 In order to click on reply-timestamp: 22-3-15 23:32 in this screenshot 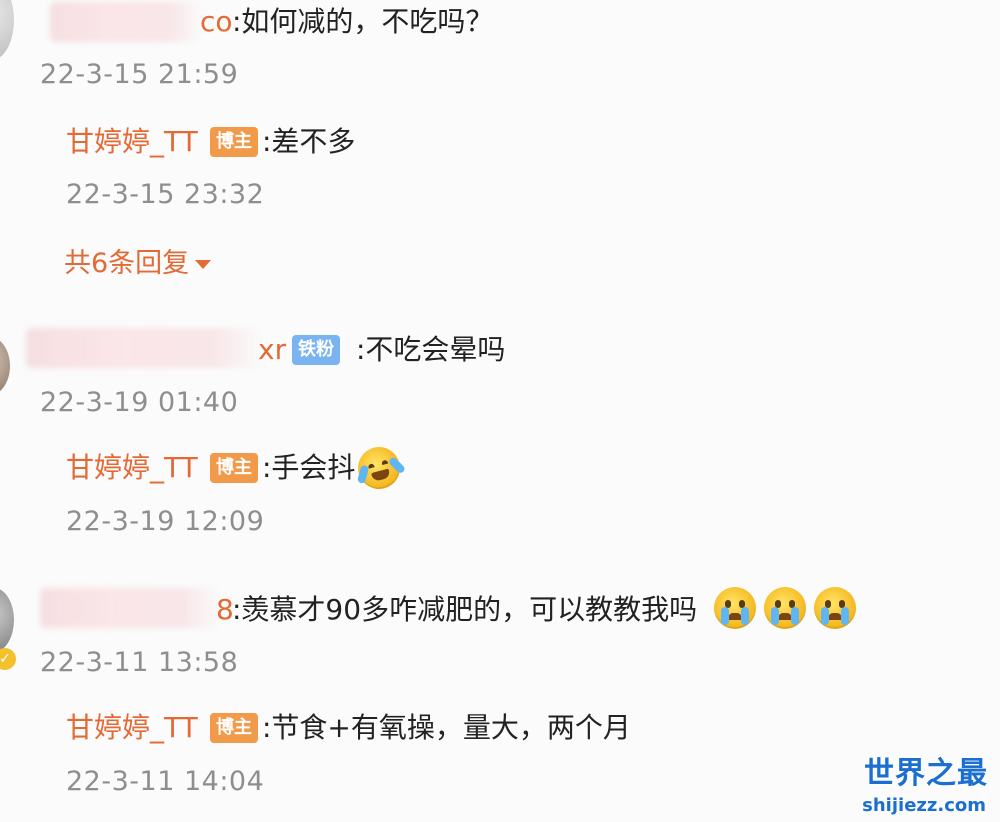, I will do `click(165, 194)`.